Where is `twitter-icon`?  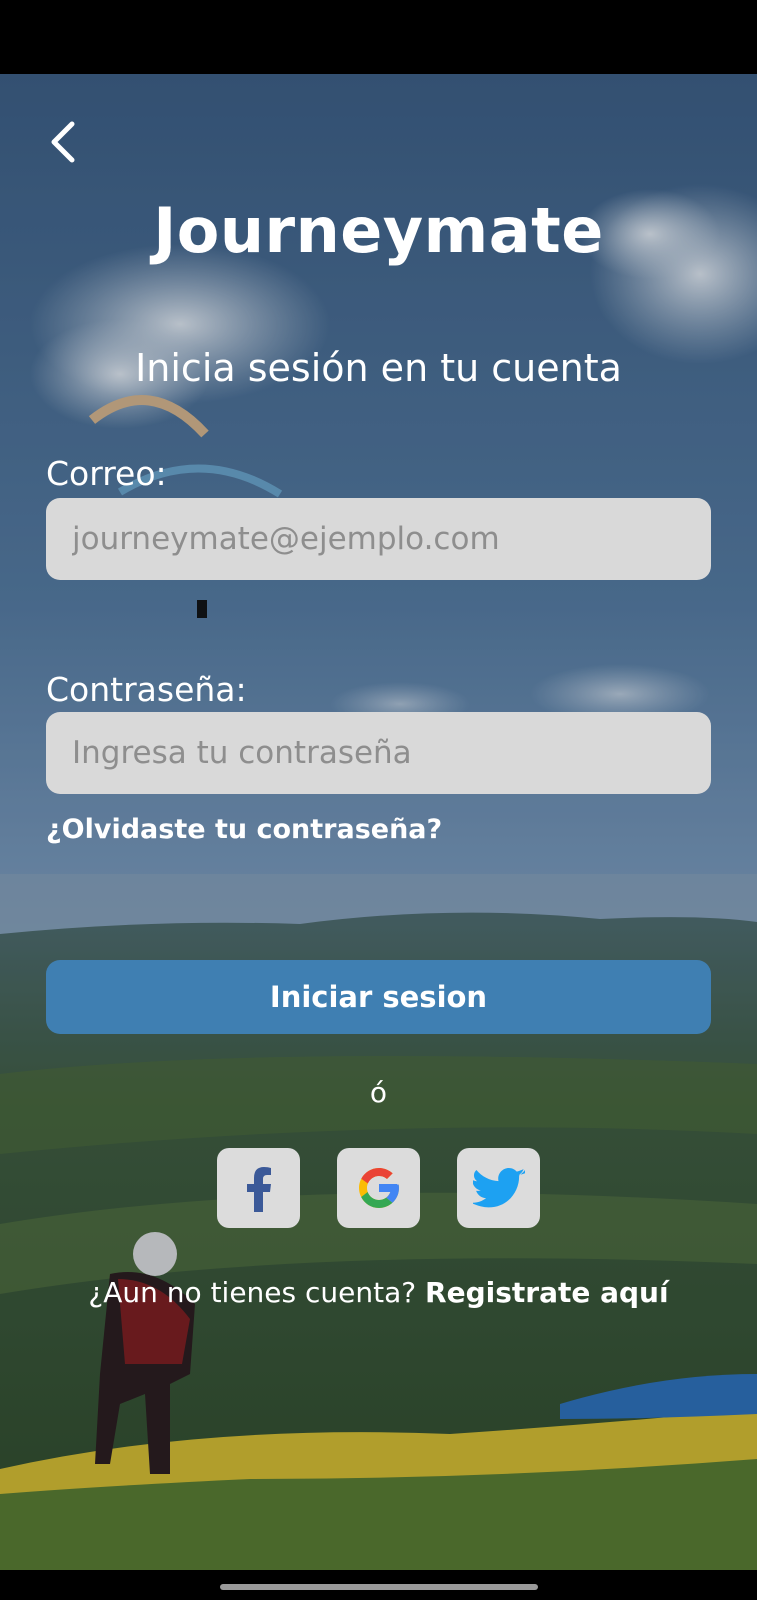
twitter-icon is located at coordinates (498, 1188).